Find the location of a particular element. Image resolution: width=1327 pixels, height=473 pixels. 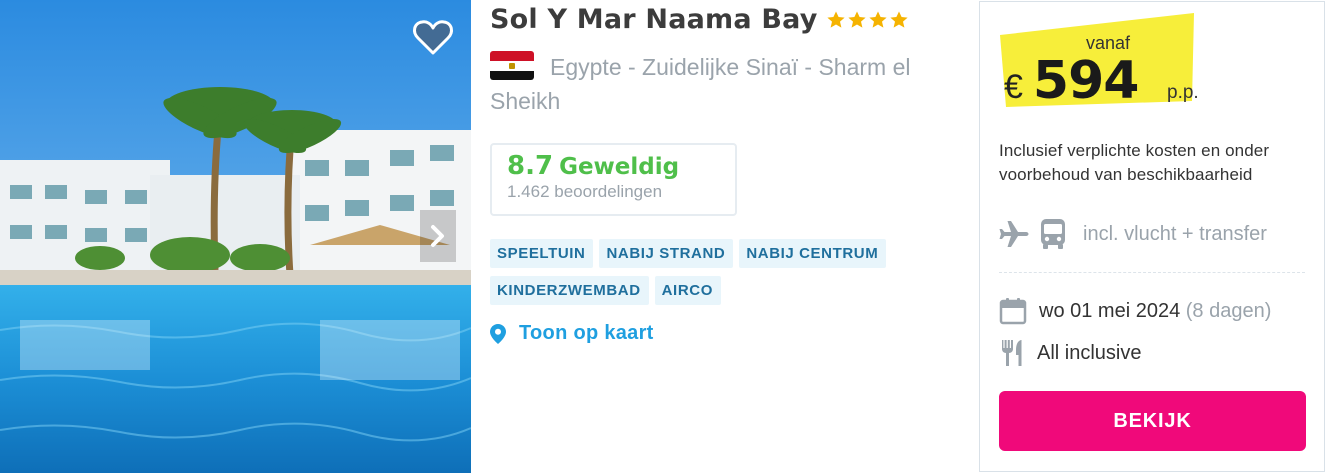

show-on-map-link: Toon op kaart is located at coordinates (572, 333).